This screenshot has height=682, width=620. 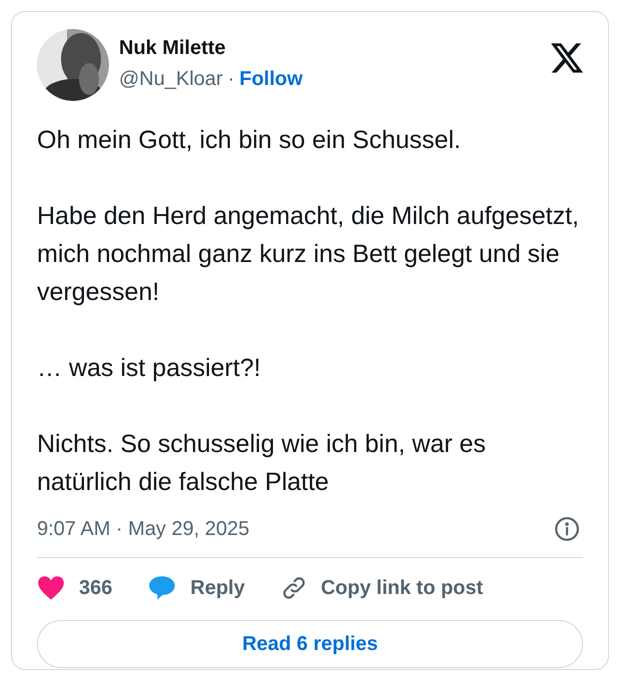 I want to click on timestamp: 9:07 AM · May 29, 2025, so click(x=143, y=529).